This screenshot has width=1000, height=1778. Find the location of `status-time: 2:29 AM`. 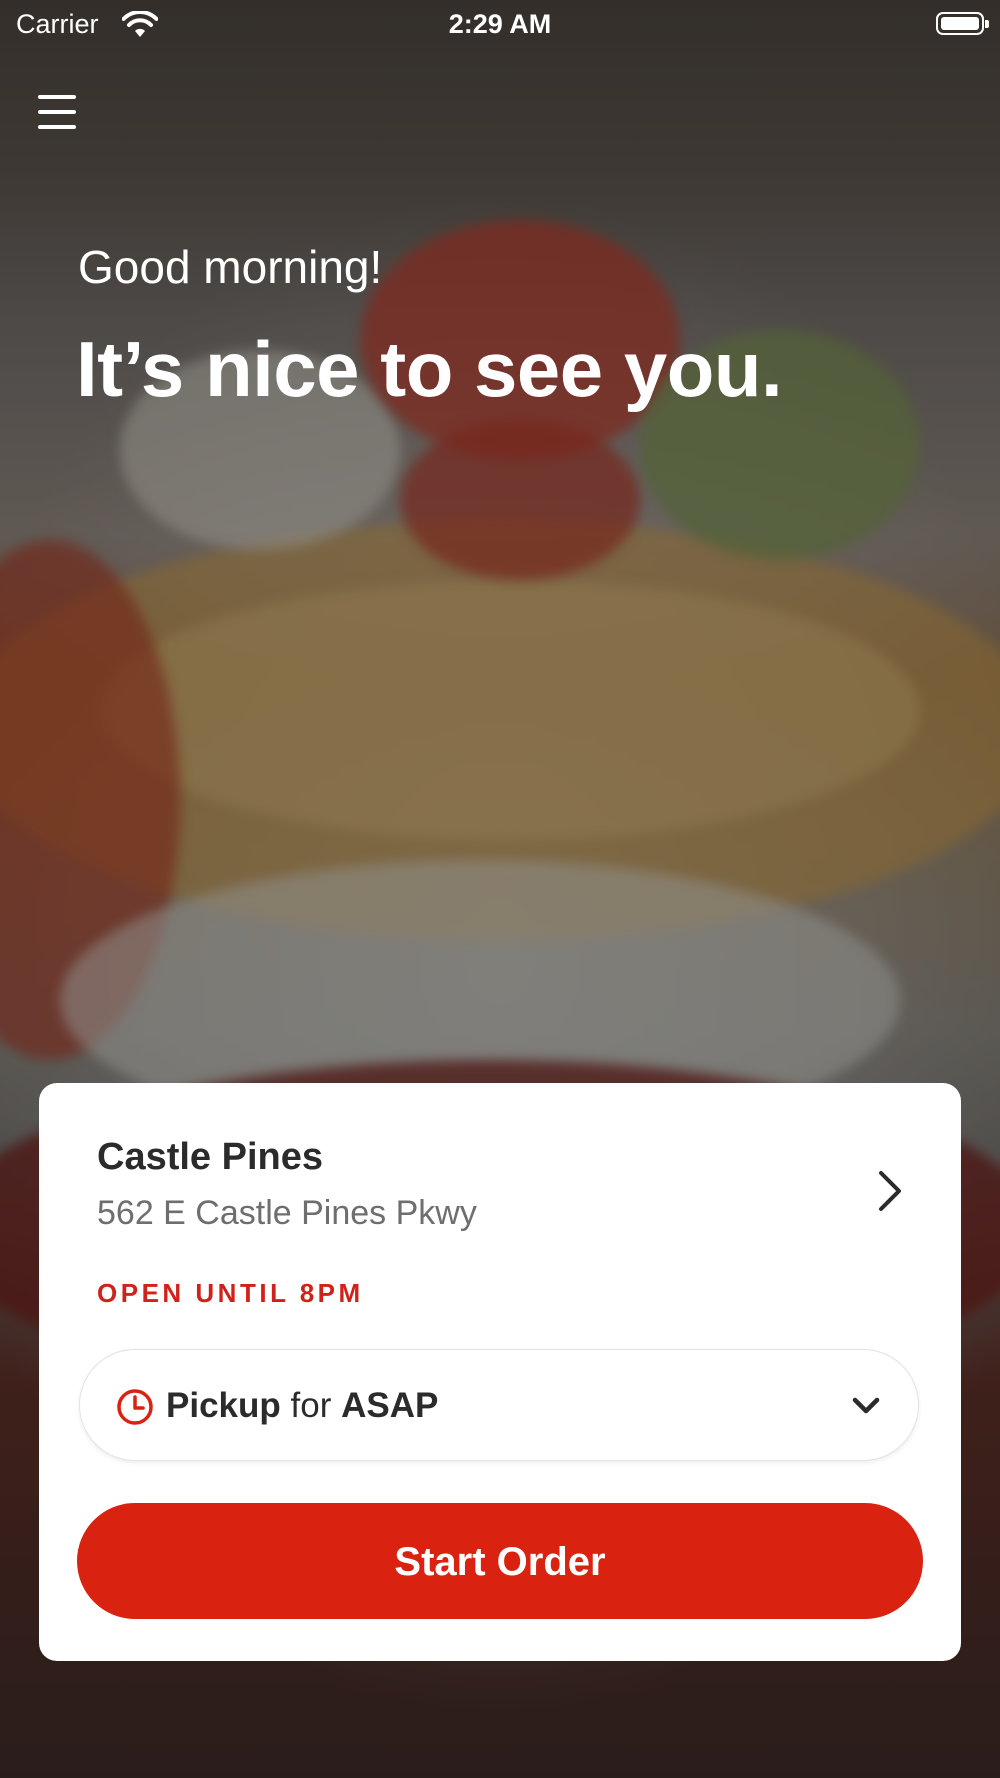

status-time: 2:29 AM is located at coordinates (500, 24).